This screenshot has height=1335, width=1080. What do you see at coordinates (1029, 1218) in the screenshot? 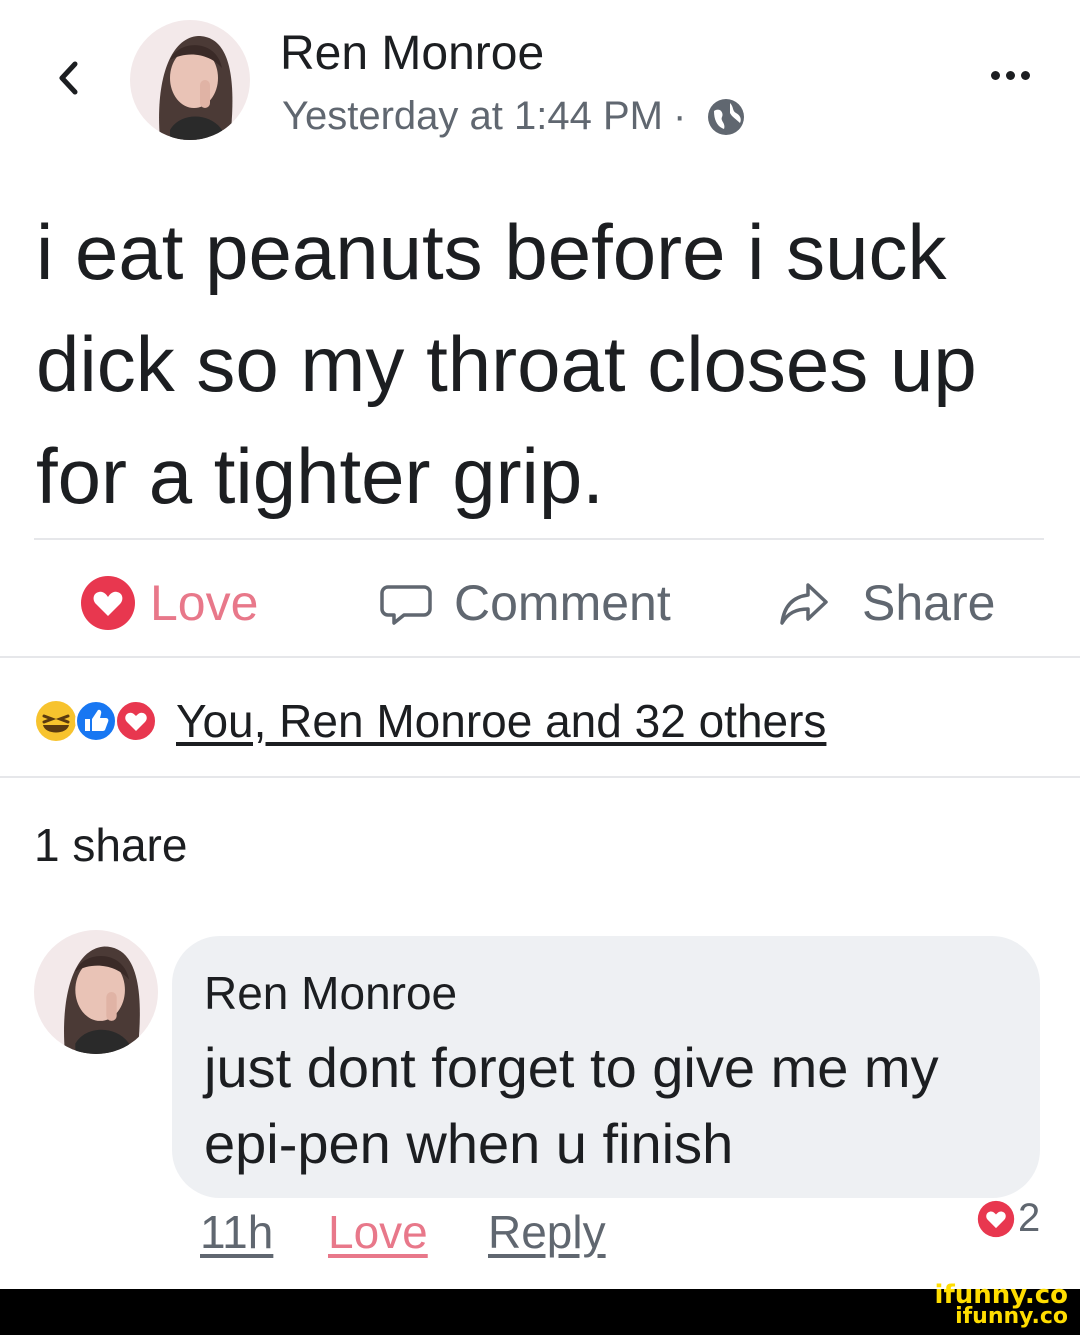
I see `comment-reaction-count: 2` at bounding box center [1029, 1218].